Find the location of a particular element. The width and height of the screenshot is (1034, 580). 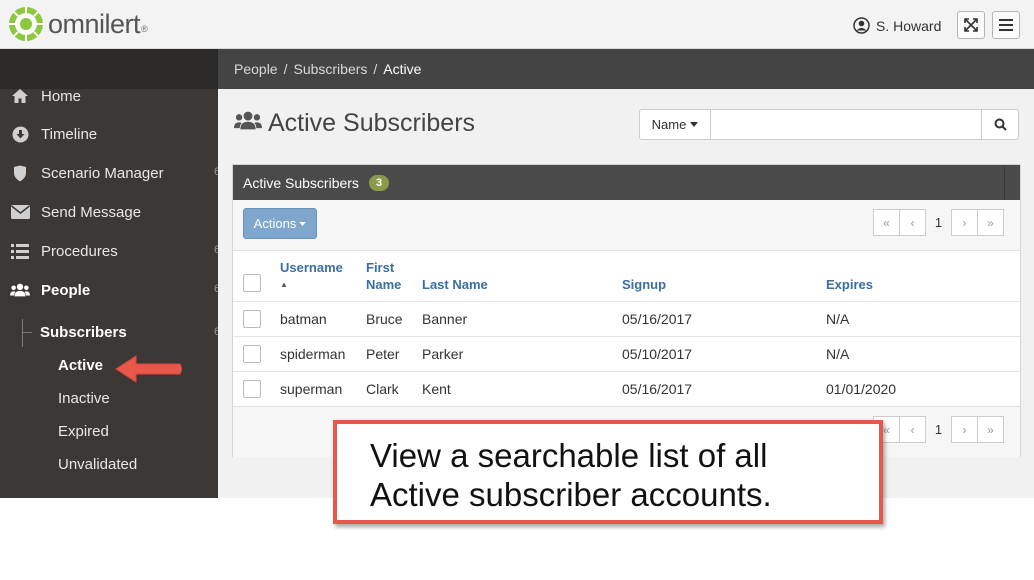

sidebar-item-label: Timeline is located at coordinates (69, 134).